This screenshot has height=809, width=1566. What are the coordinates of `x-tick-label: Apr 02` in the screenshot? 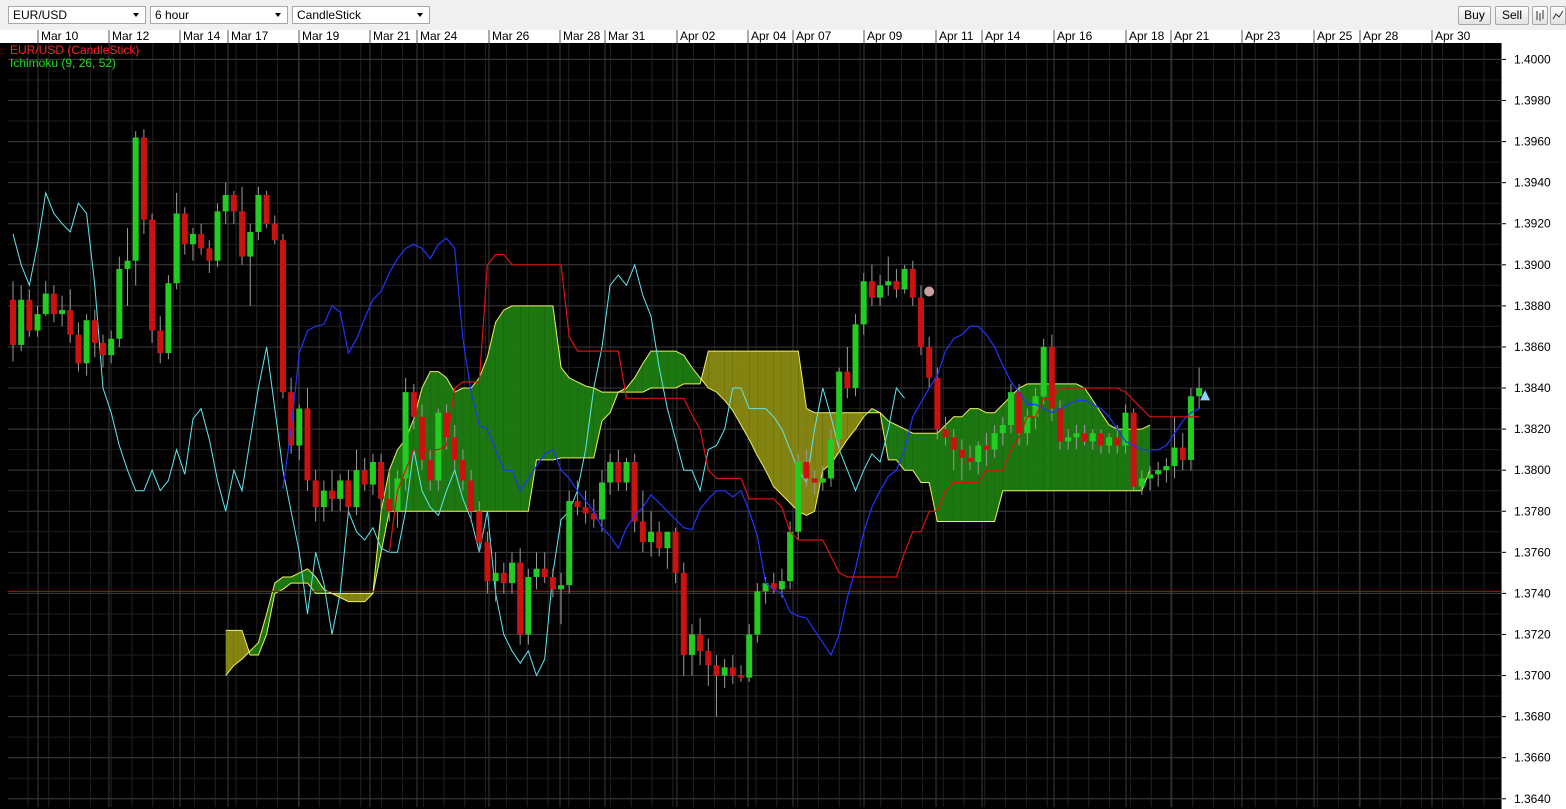 It's located at (698, 36).